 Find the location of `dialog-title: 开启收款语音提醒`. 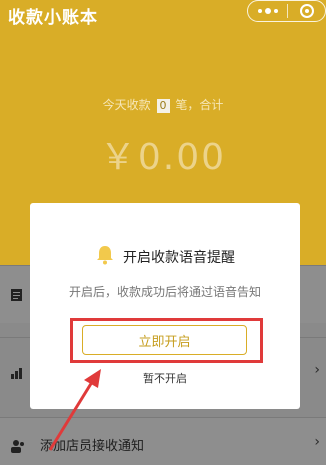

dialog-title: 开启收款语音提醒 is located at coordinates (179, 258).